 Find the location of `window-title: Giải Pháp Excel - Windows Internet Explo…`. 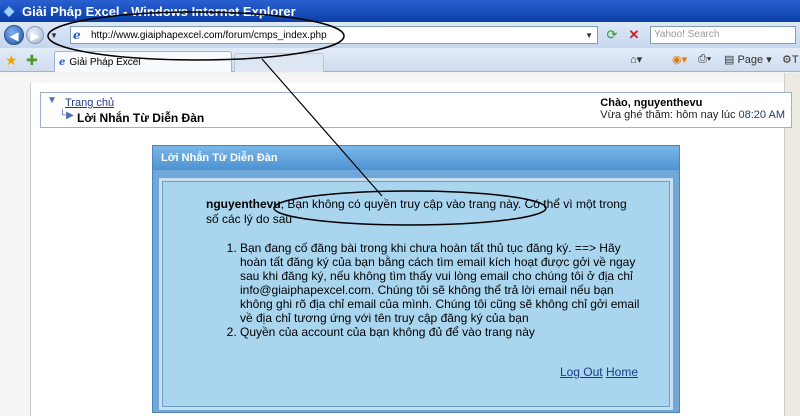

window-title: Giải Pháp Excel - Windows Internet Explo… is located at coordinates (159, 11).